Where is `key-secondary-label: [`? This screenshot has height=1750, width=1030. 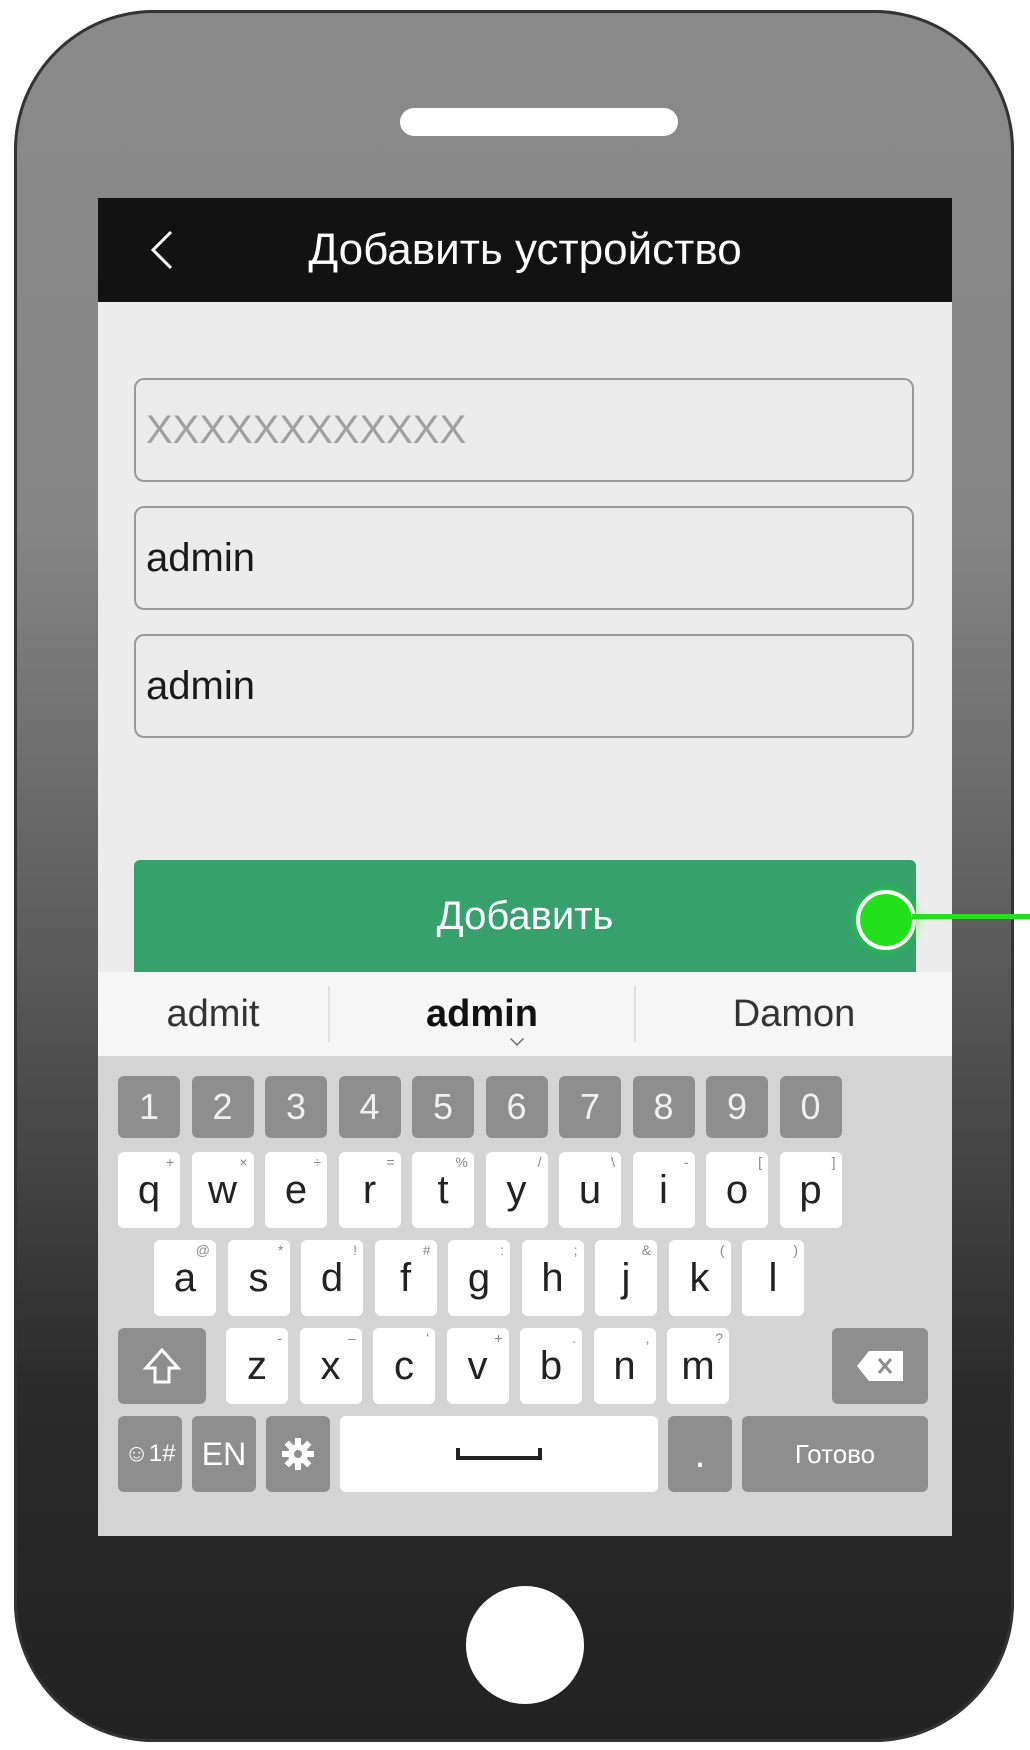
key-secondary-label: [ is located at coordinates (760, 1162).